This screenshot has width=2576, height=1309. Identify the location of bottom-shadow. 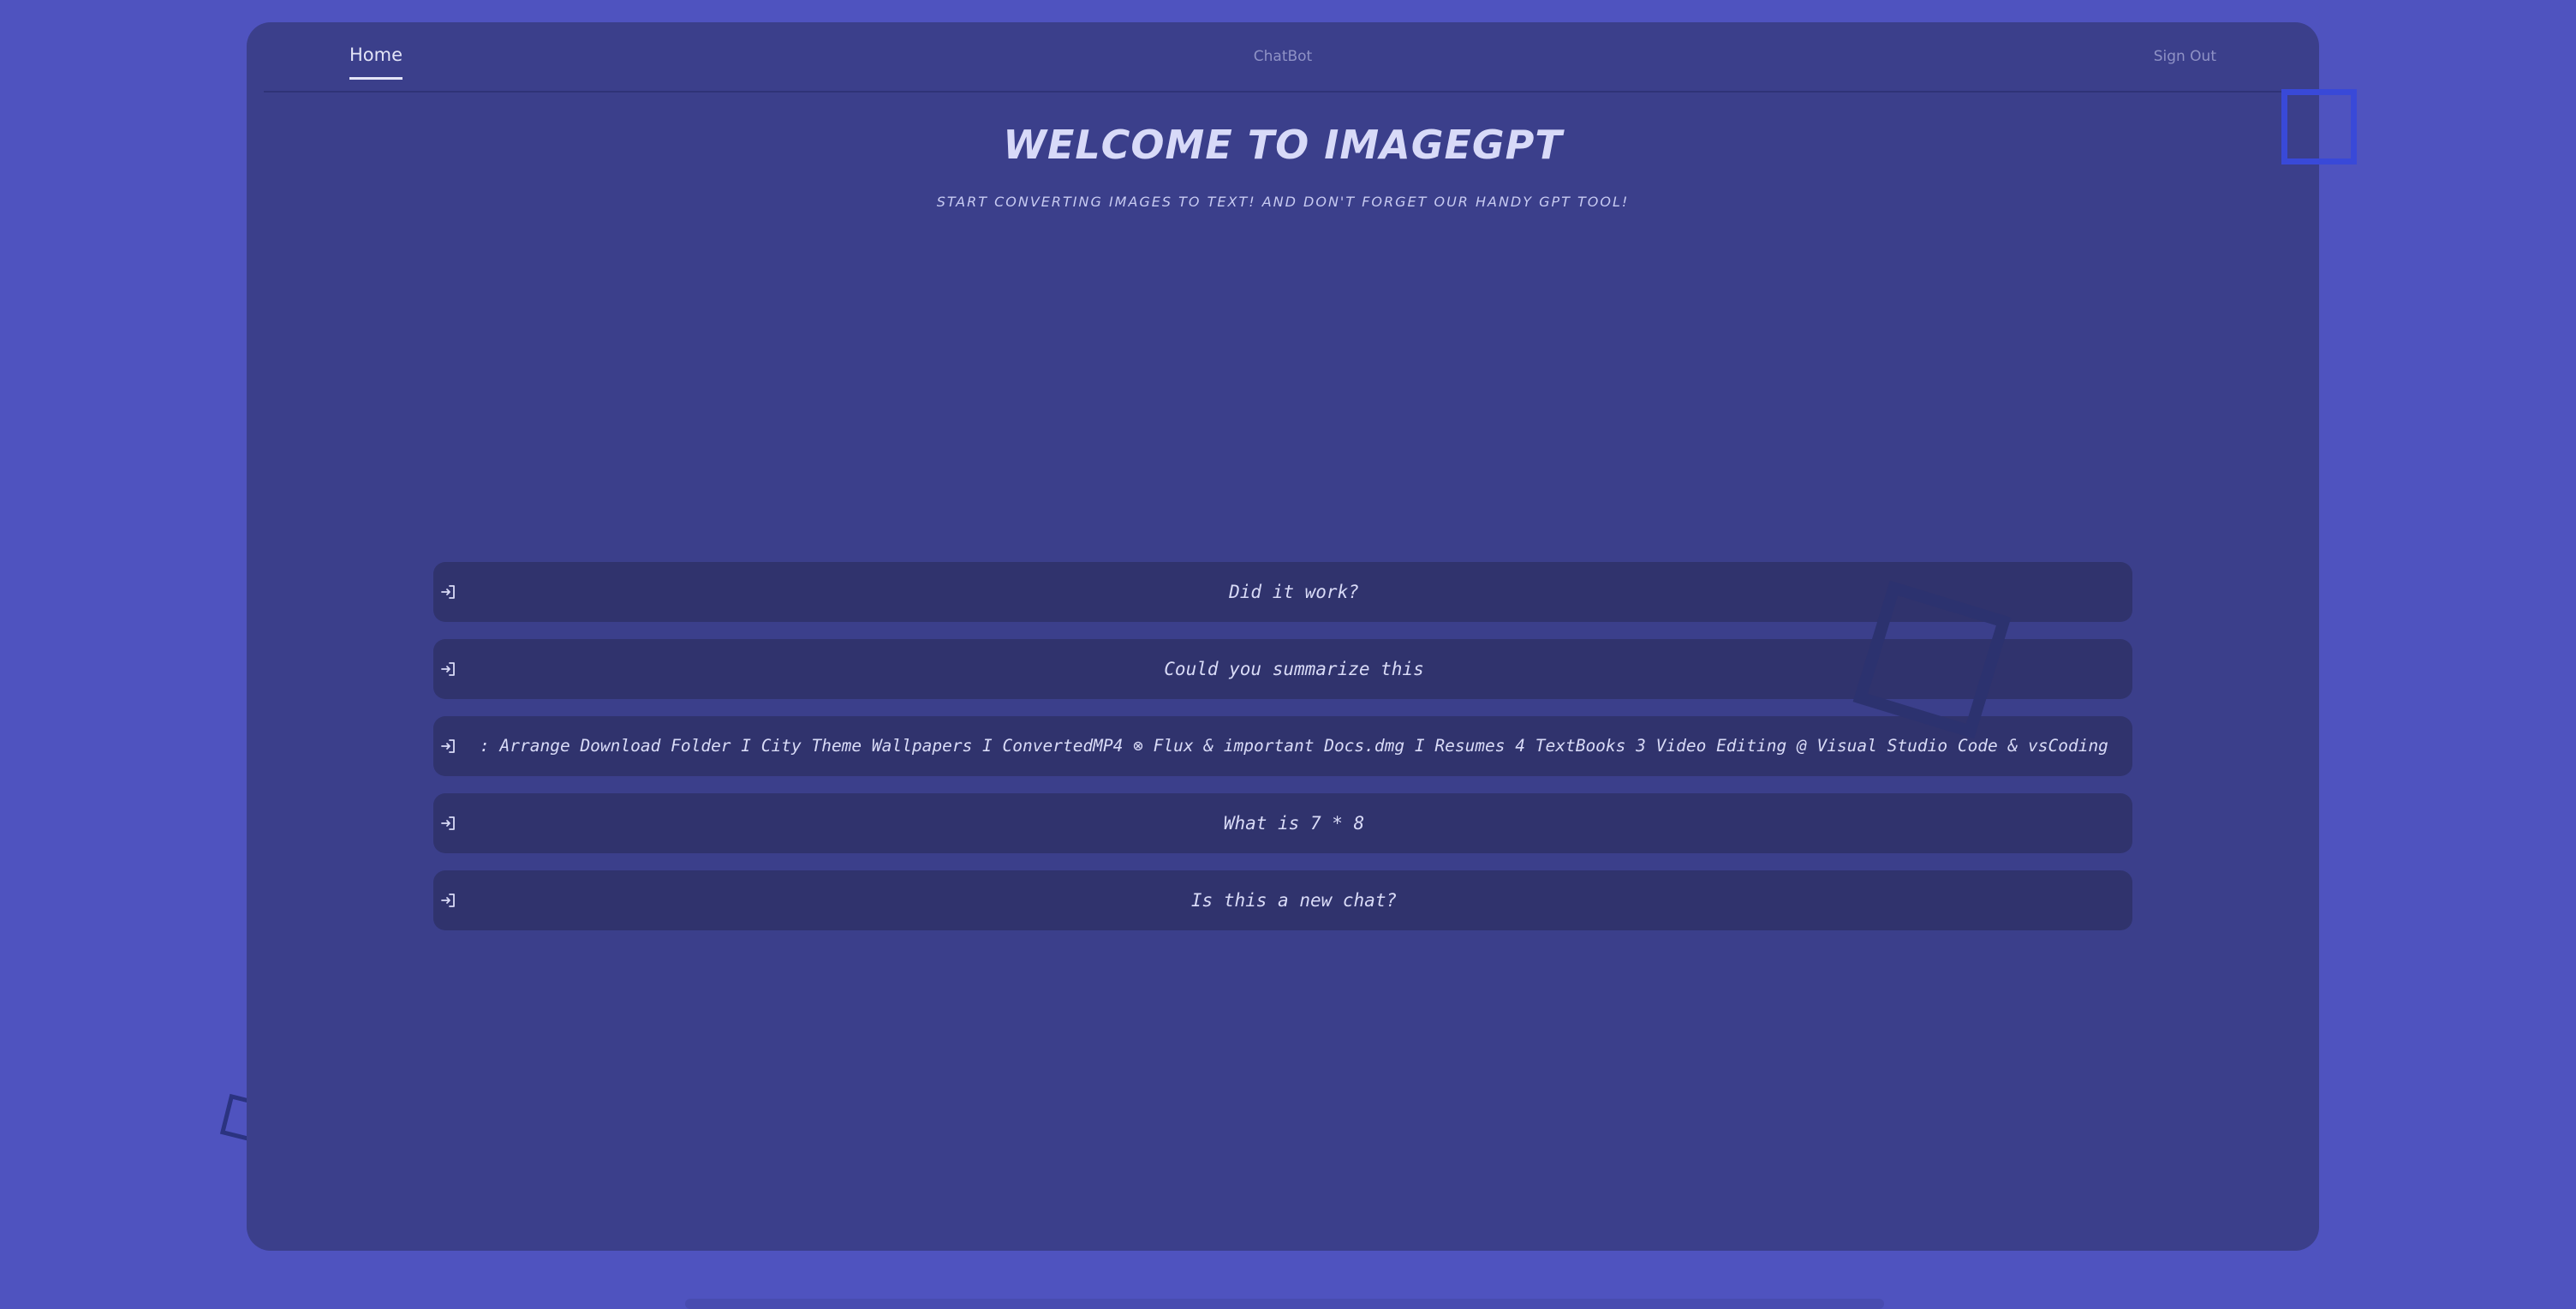
(1284, 1304).